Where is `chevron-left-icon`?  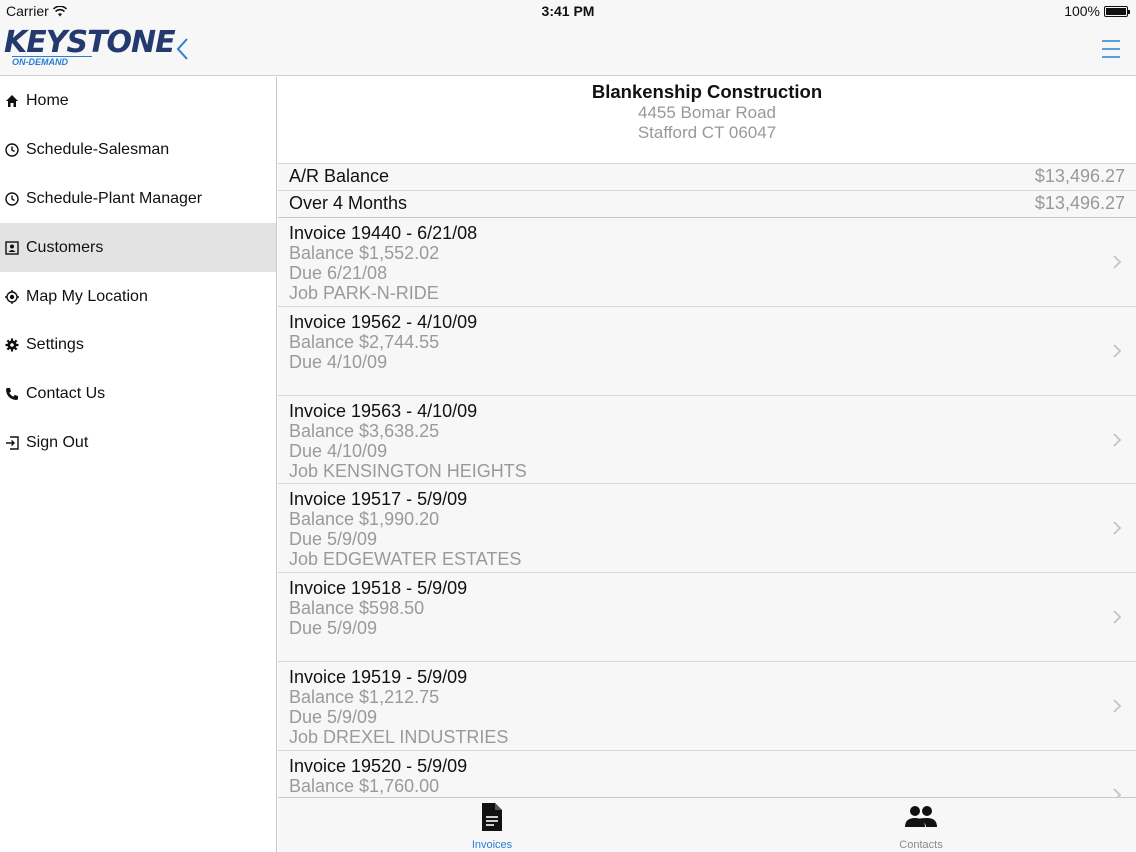
chevron-left-icon is located at coordinates (182, 49).